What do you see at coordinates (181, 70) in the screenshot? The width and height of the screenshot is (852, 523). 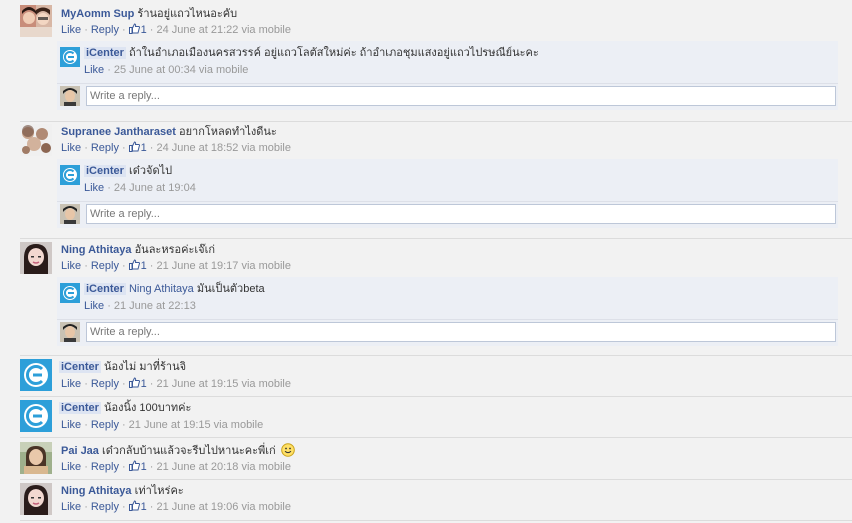 I see `timestamp: 25 June at 00:34 via mobile` at bounding box center [181, 70].